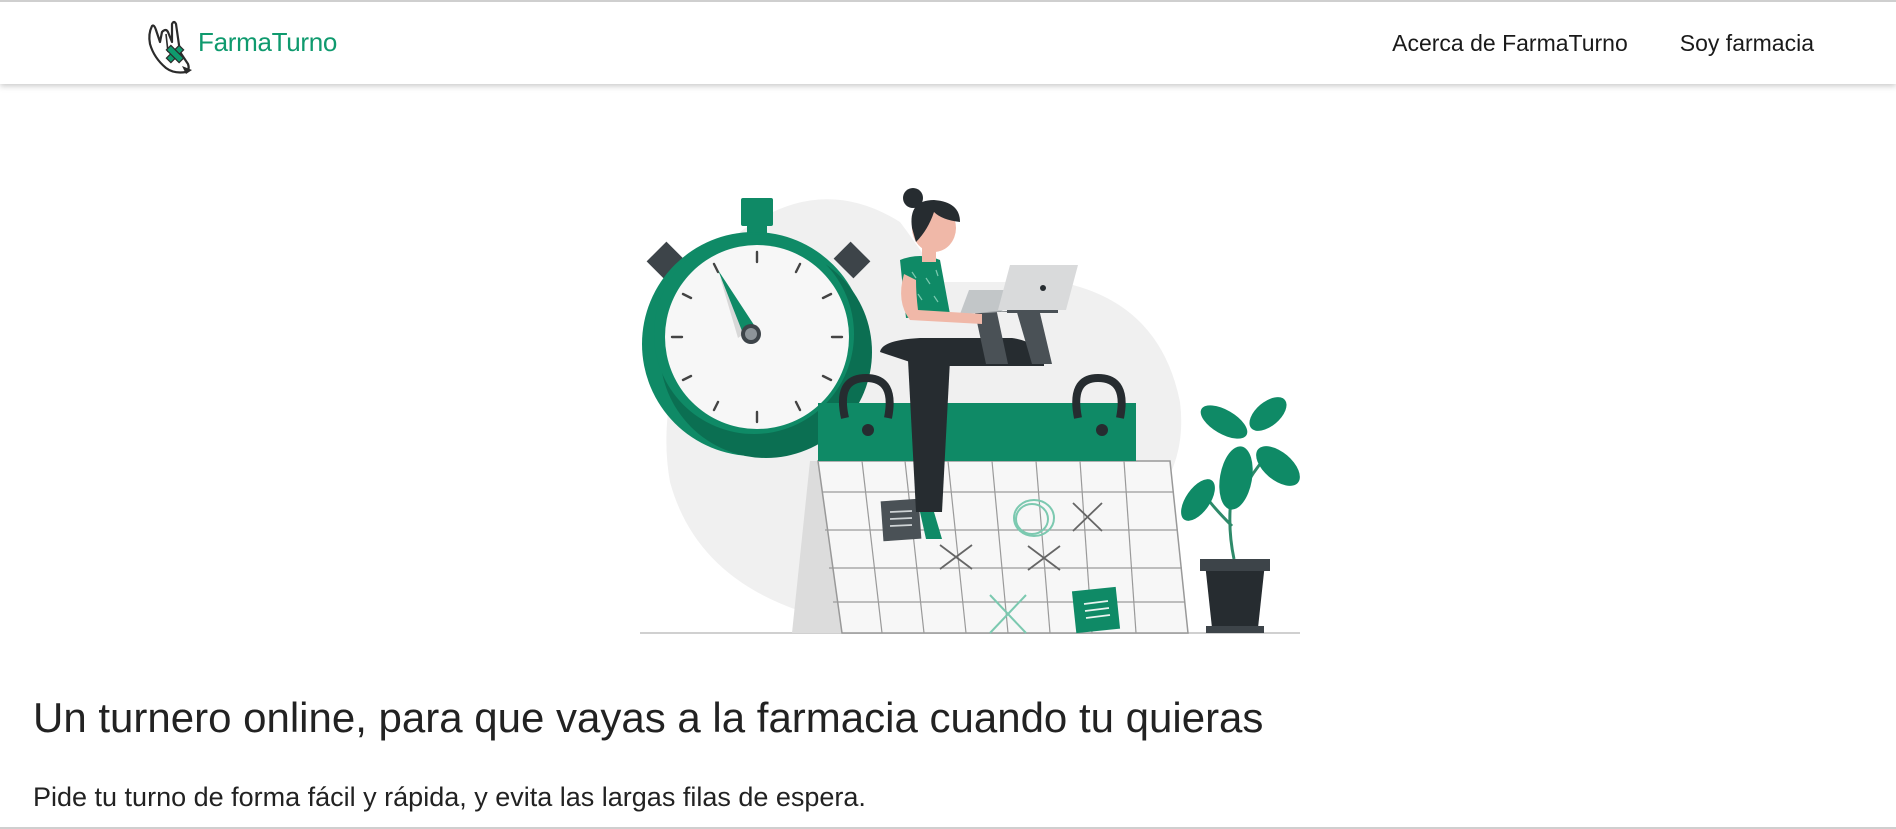  I want to click on calendar-icon, so click(990, 503).